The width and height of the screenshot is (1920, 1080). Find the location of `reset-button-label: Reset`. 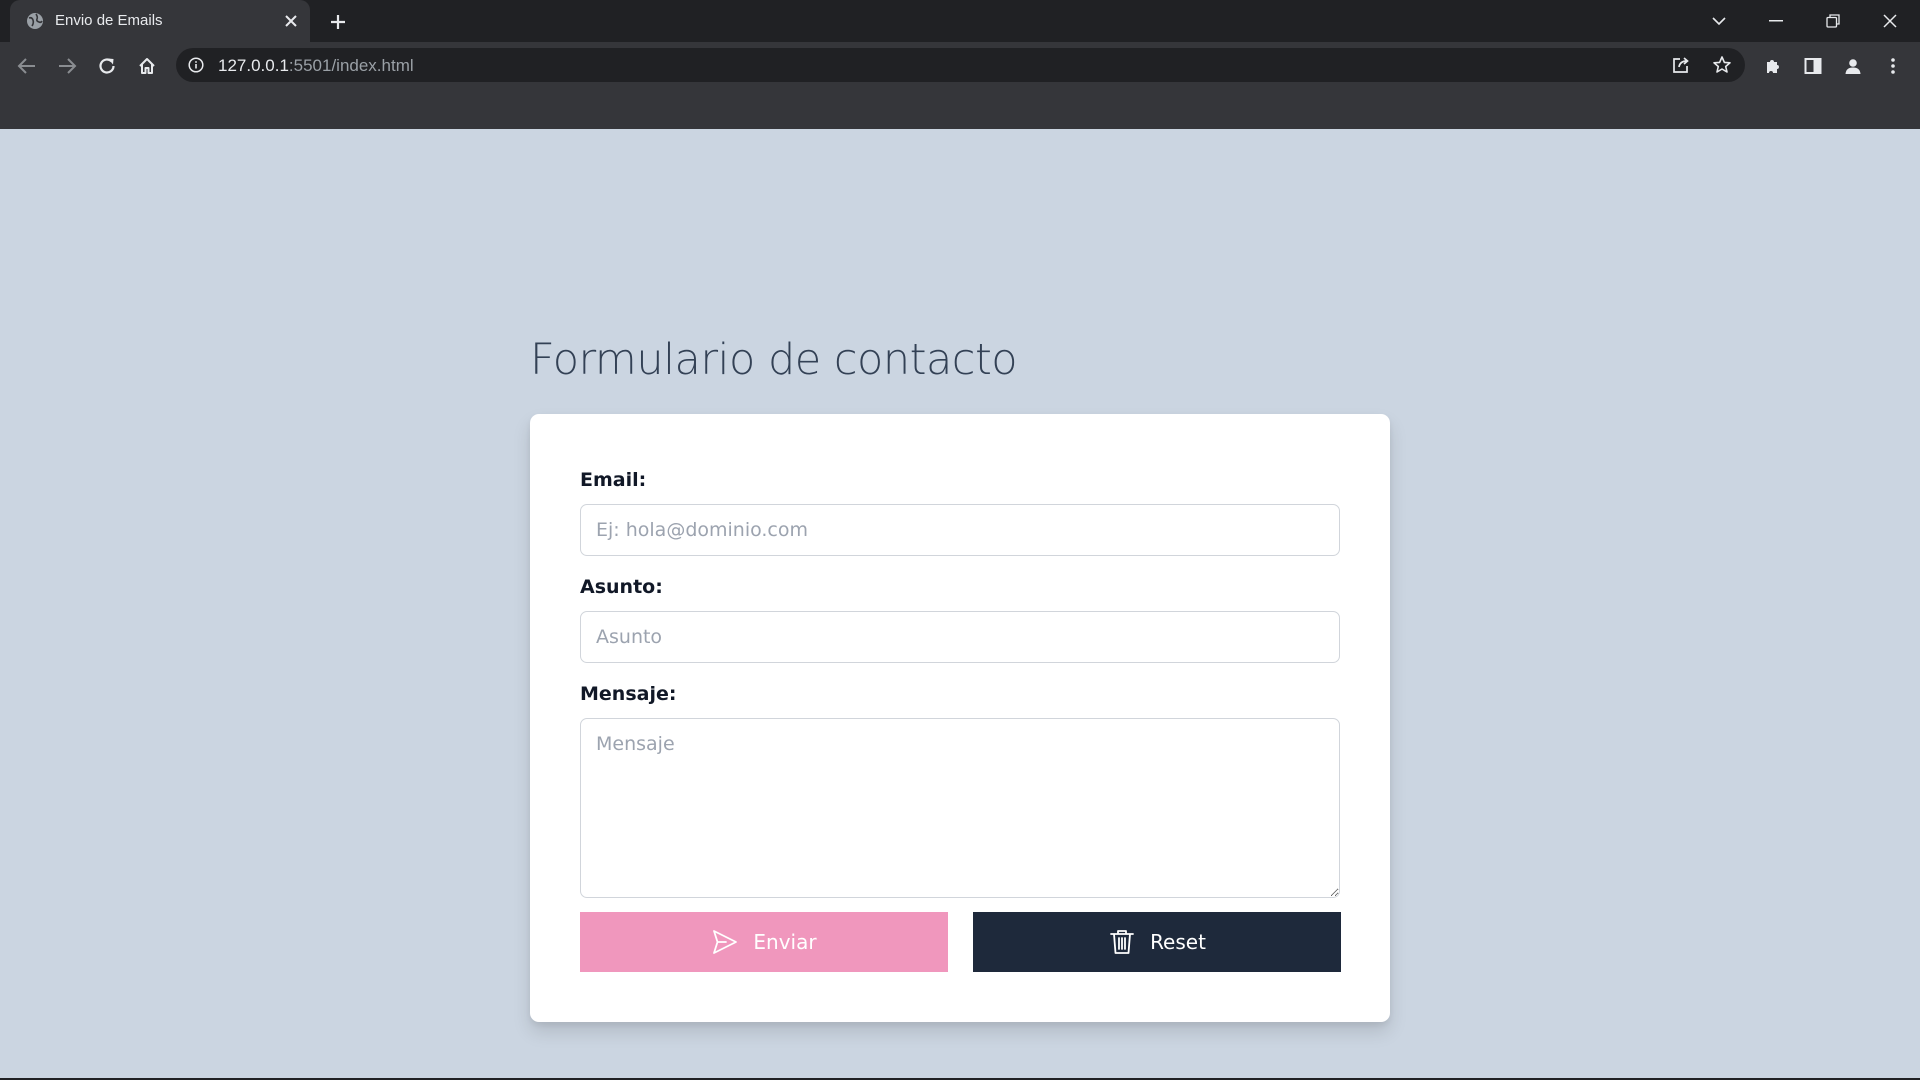

reset-button-label: Reset is located at coordinates (1178, 942).